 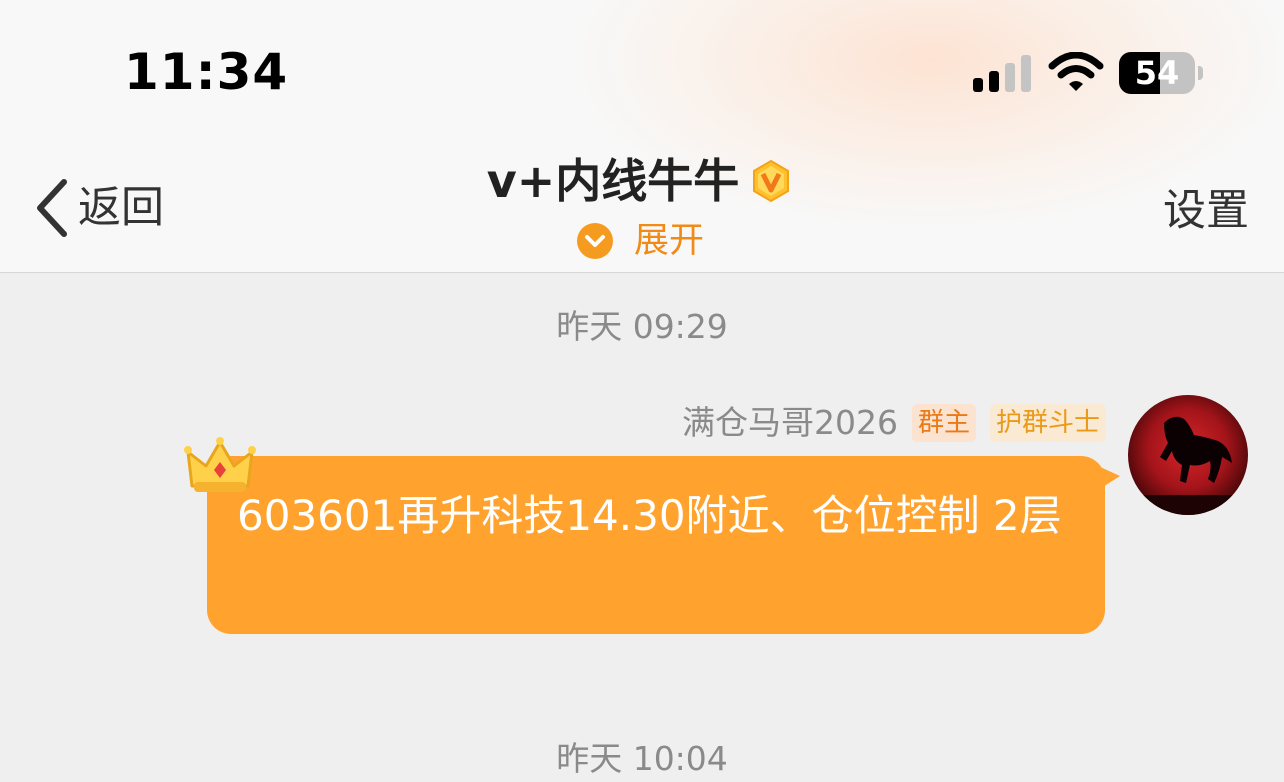 I want to click on back-label: 返回, so click(x=121, y=208).